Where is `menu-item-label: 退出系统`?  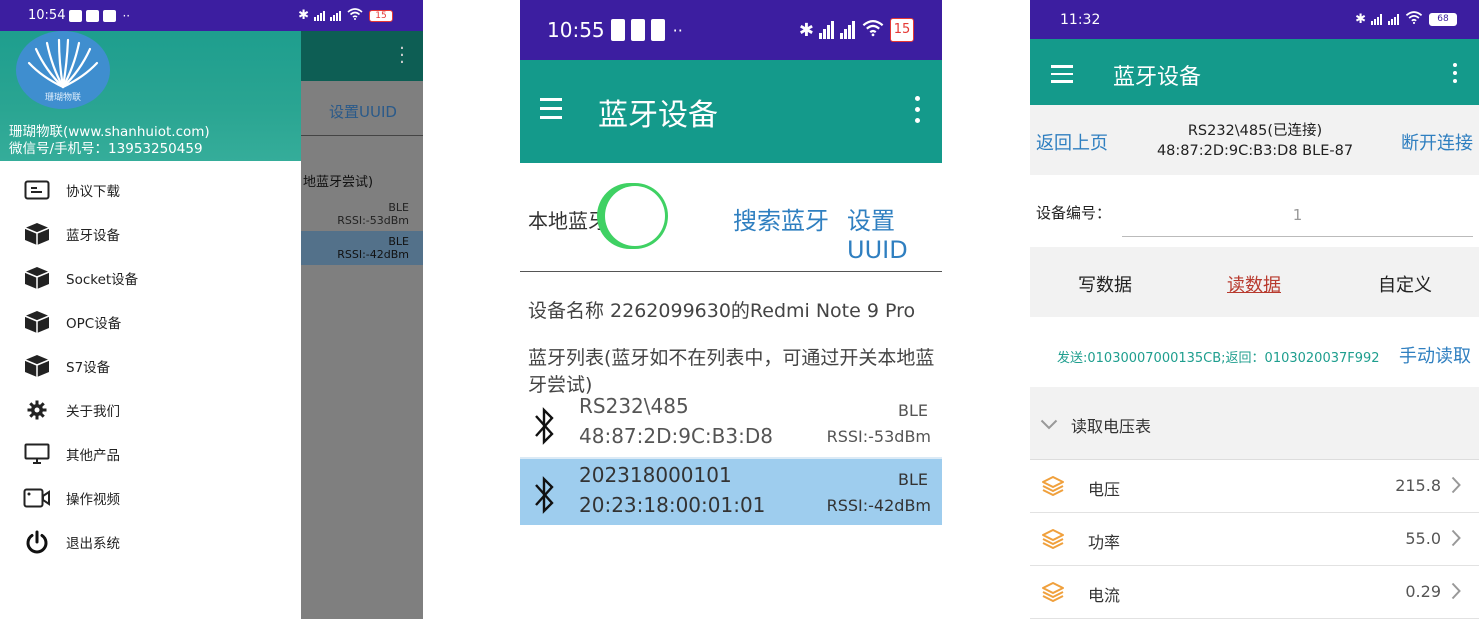
menu-item-label: 退出系统 is located at coordinates (93, 544).